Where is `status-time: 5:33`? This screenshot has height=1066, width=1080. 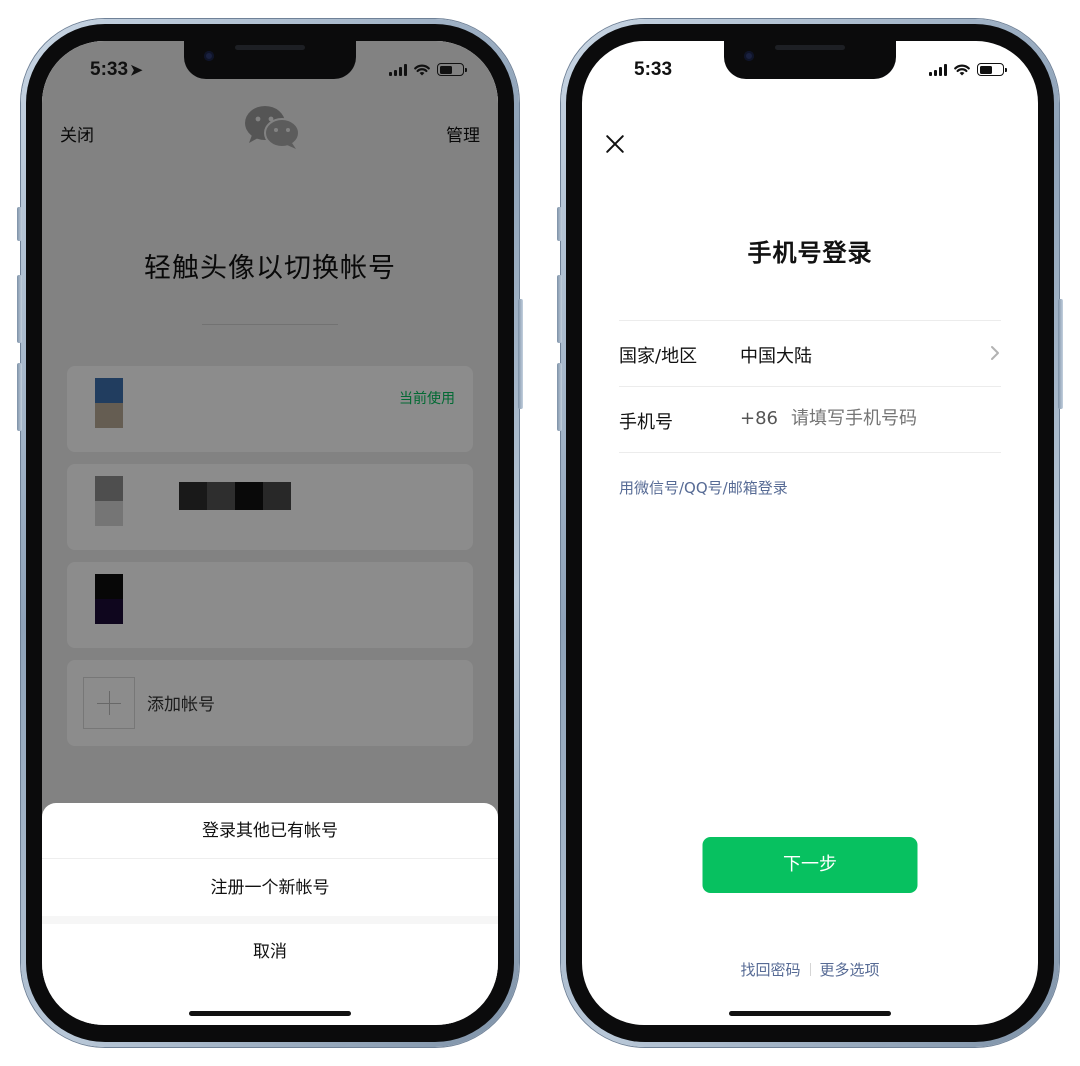
status-time: 5:33 is located at coordinates (653, 69).